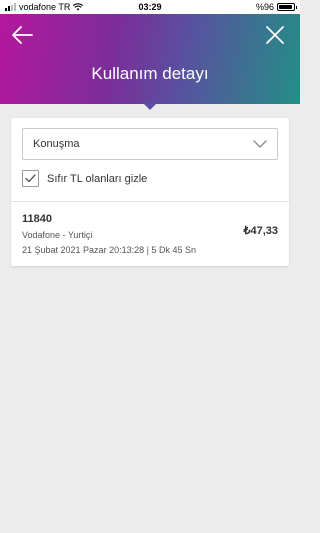  What do you see at coordinates (56, 144) in the screenshot?
I see `usage-type-value: Konuşma` at bounding box center [56, 144].